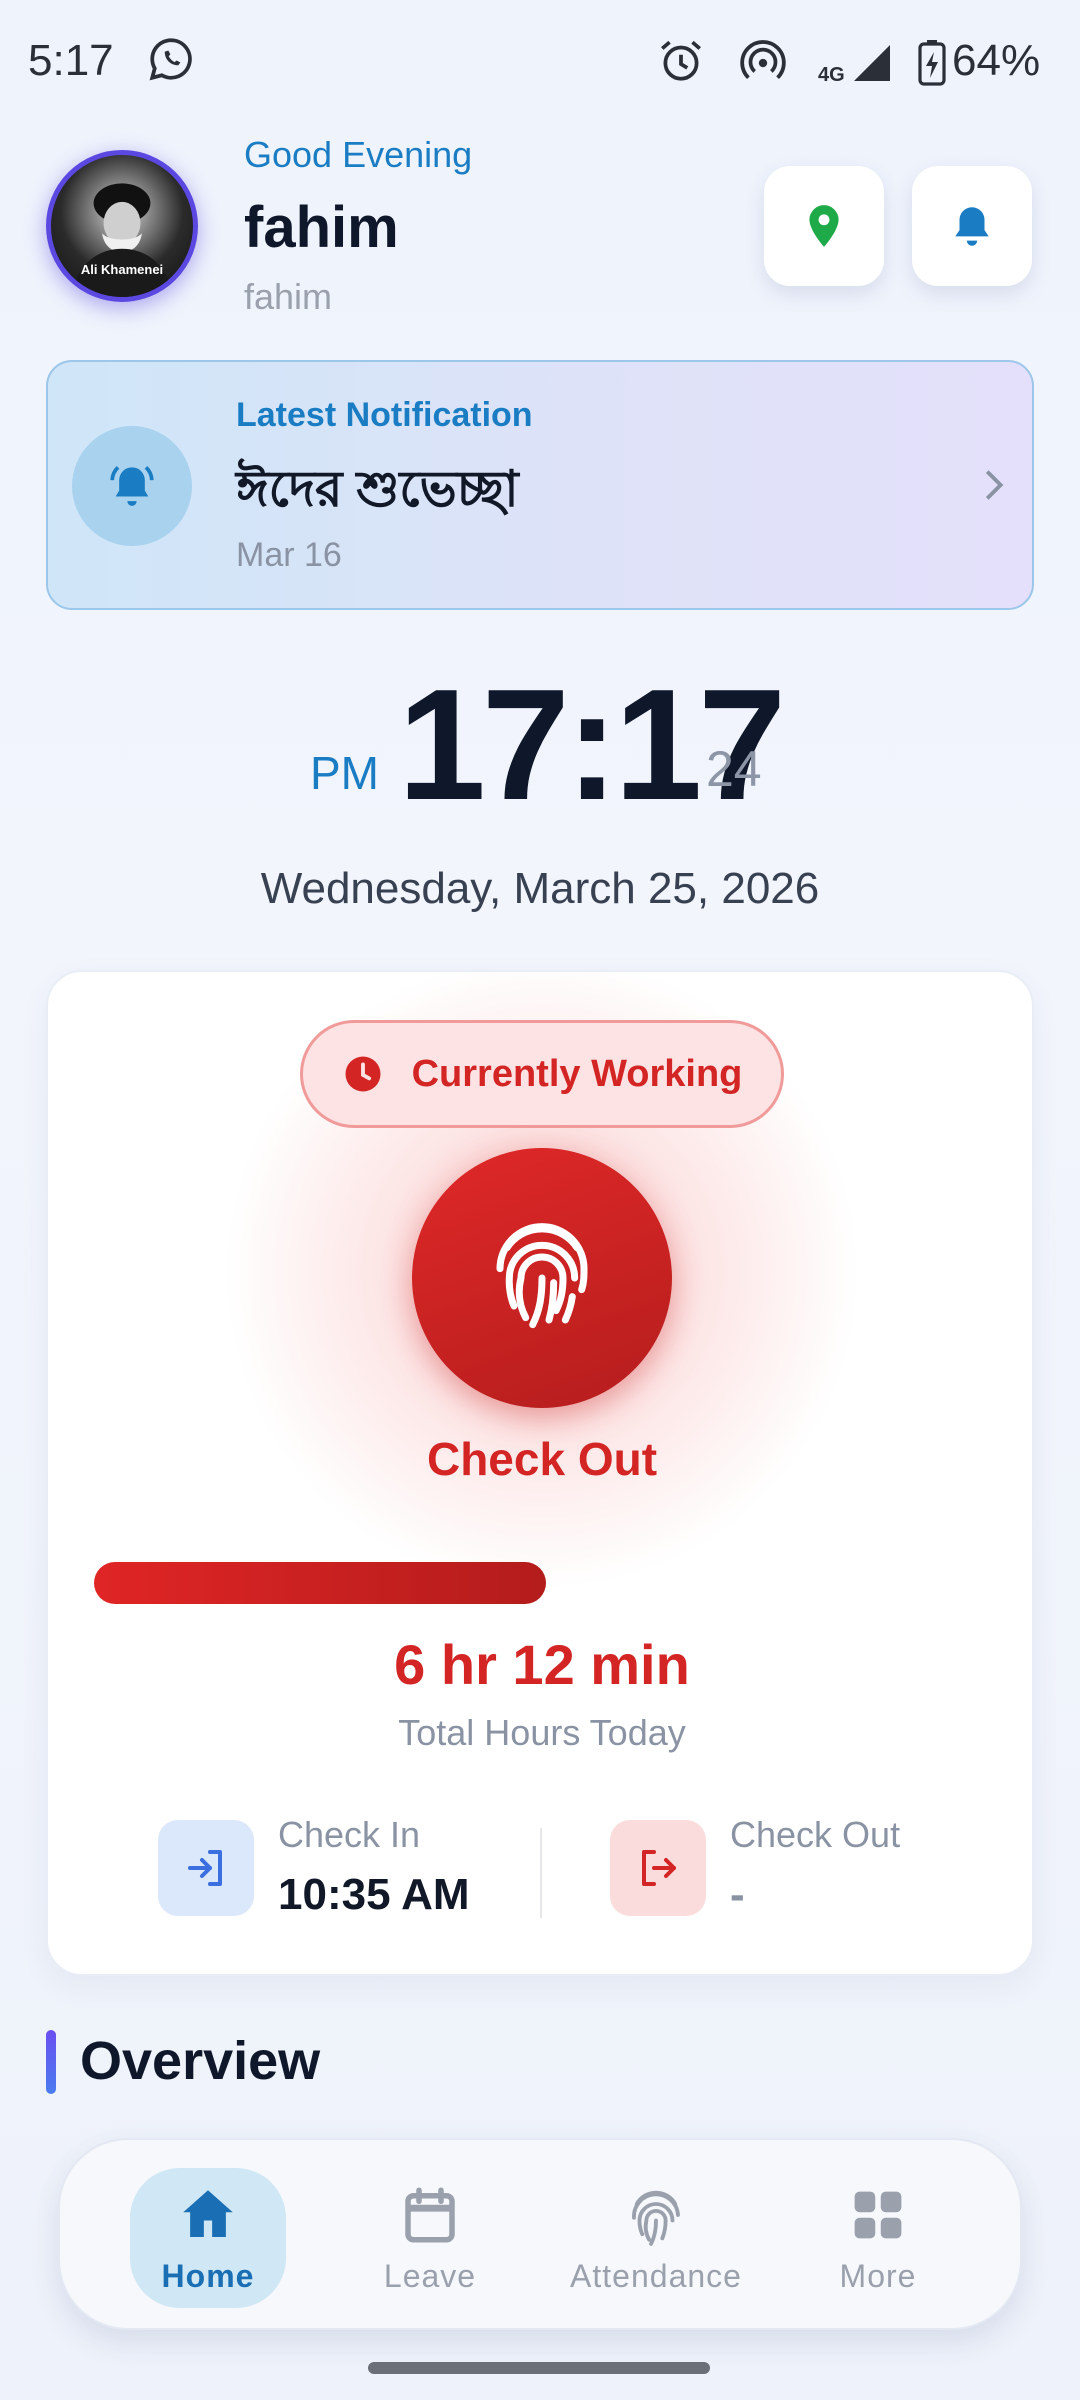 This screenshot has width=1080, height=2400. I want to click on work-progress-bar, so click(542, 1583).